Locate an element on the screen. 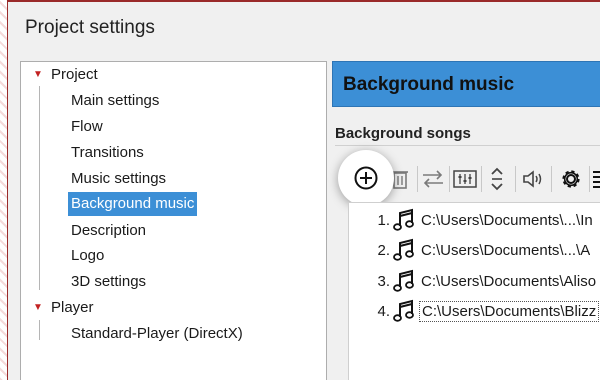 The width and height of the screenshot is (600, 380). mixer-icon is located at coordinates (465, 179).